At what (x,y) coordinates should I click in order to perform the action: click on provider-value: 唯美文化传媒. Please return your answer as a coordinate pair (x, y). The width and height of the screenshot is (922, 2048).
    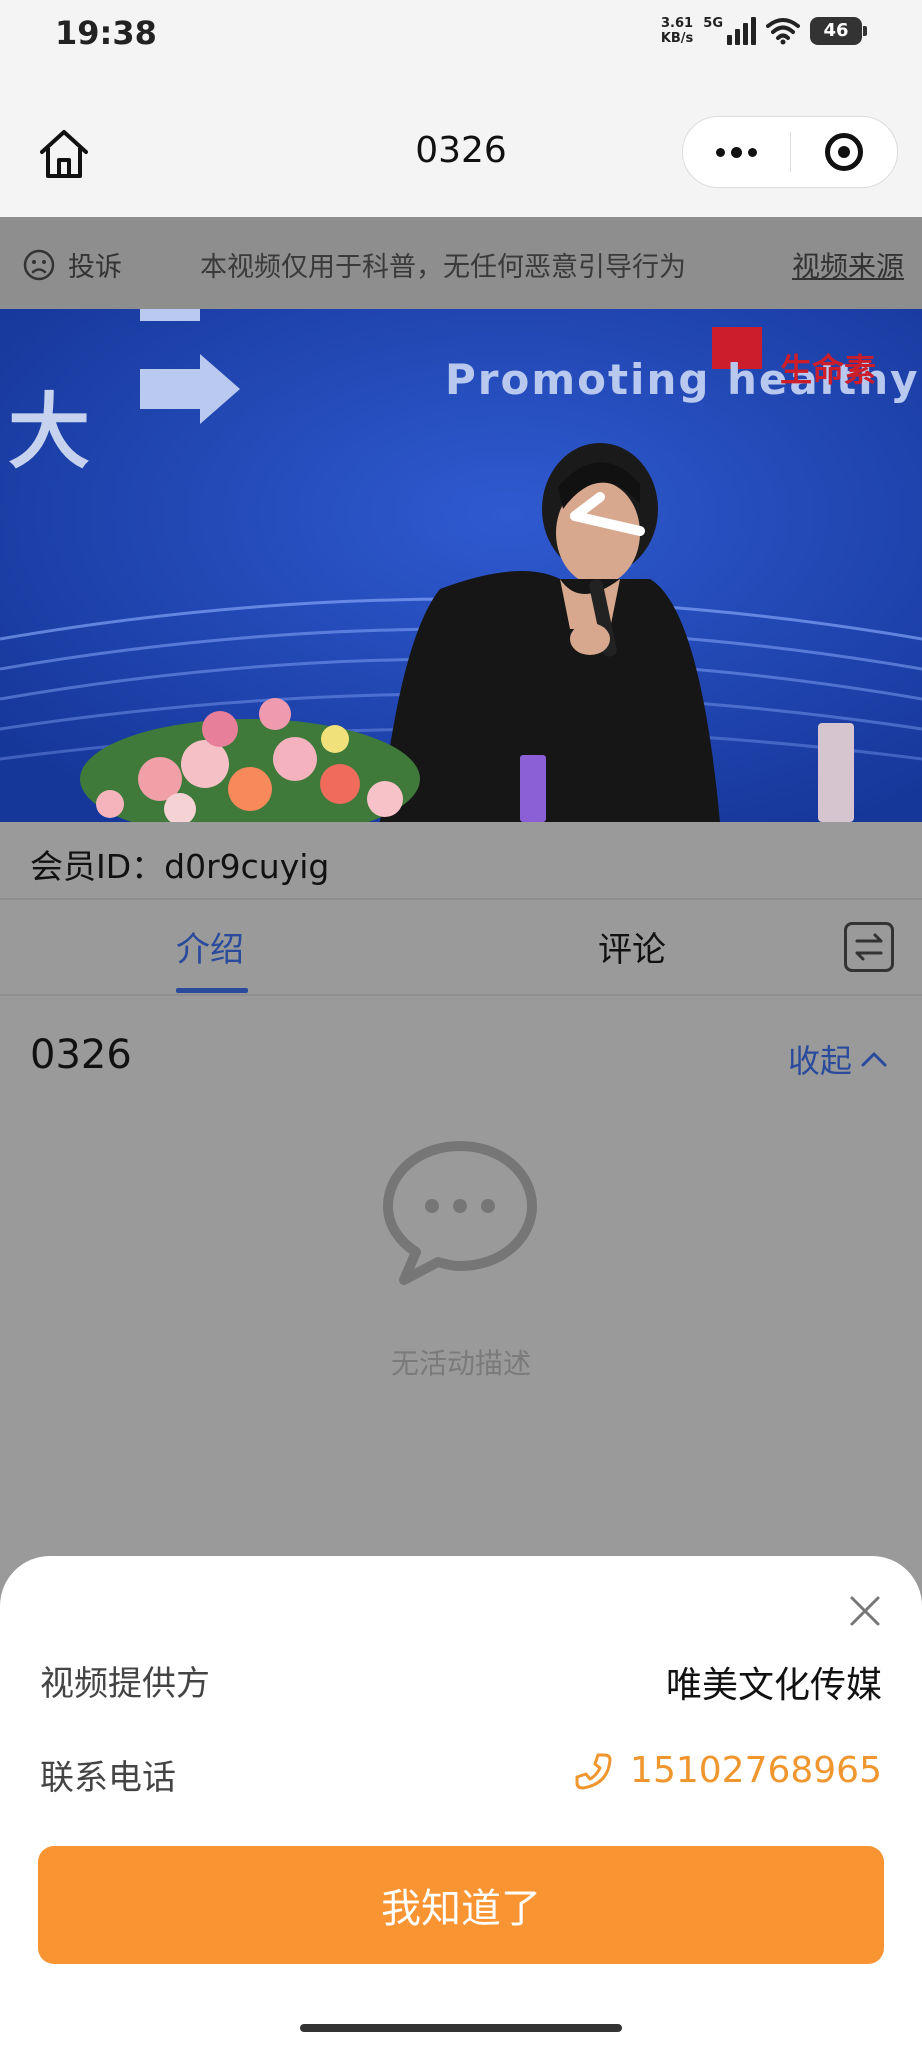
    Looking at the image, I should click on (773, 1685).